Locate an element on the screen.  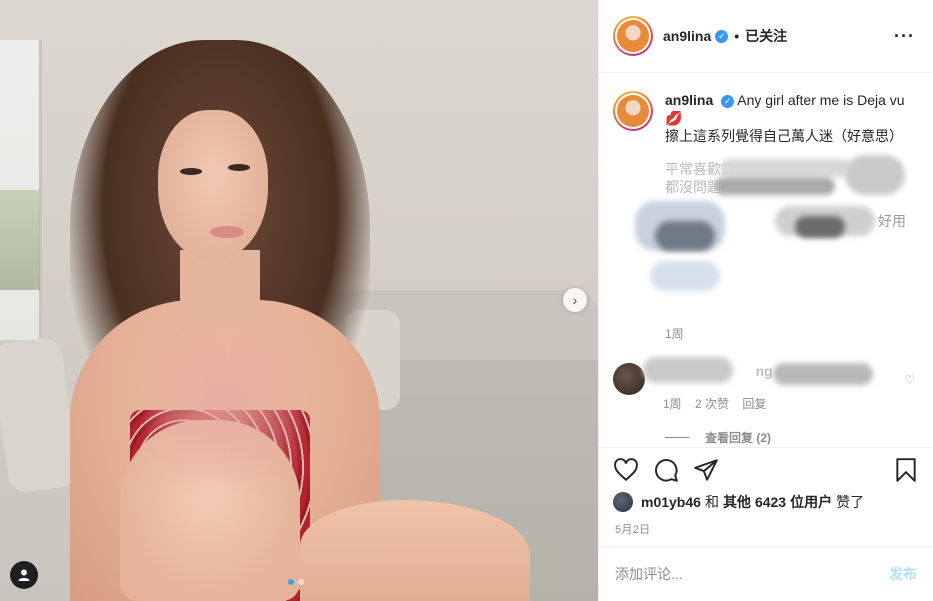
liker-username: m01yb46 is located at coordinates (671, 502).